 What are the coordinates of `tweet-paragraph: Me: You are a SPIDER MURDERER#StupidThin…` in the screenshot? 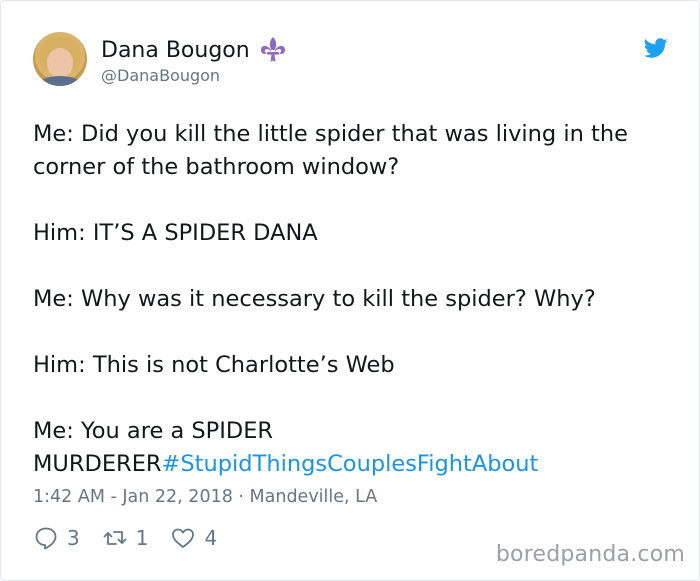 It's located at (358, 448).